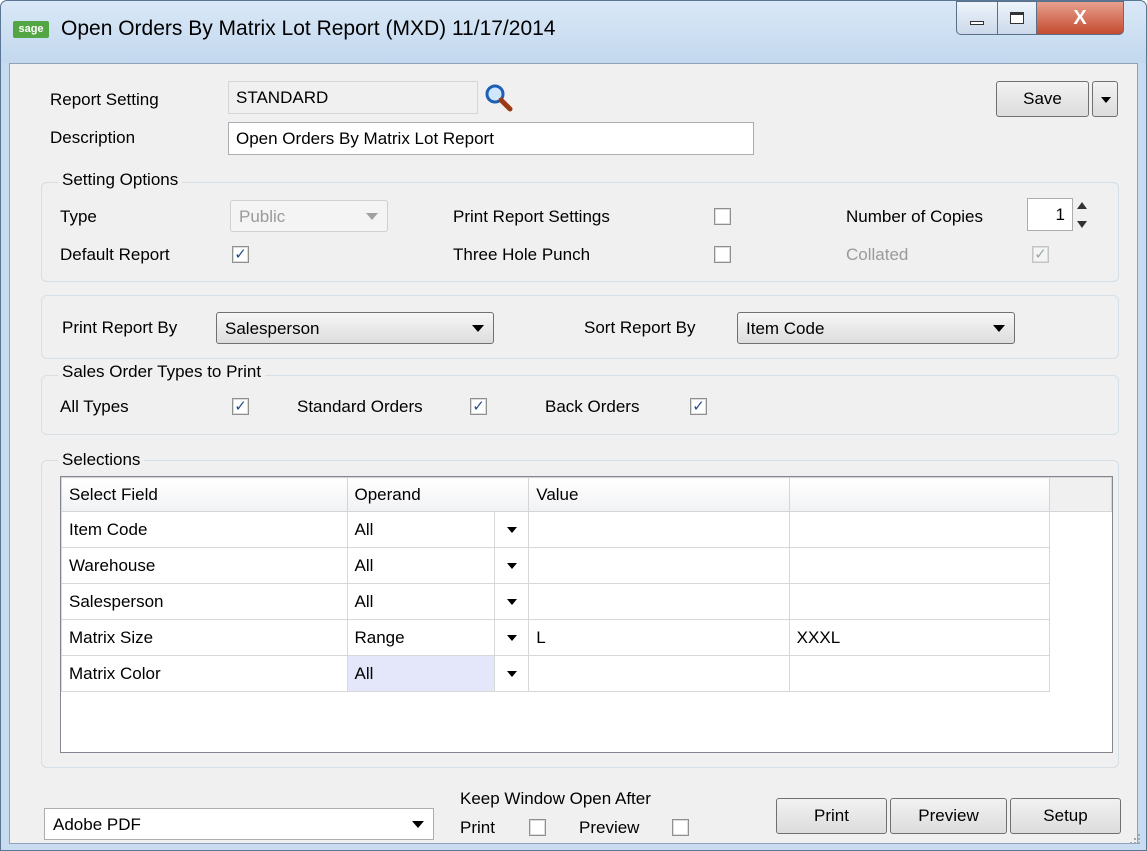 This screenshot has width=1147, height=851. Describe the element at coordinates (919, 494) in the screenshot. I see `header-value-to` at that location.